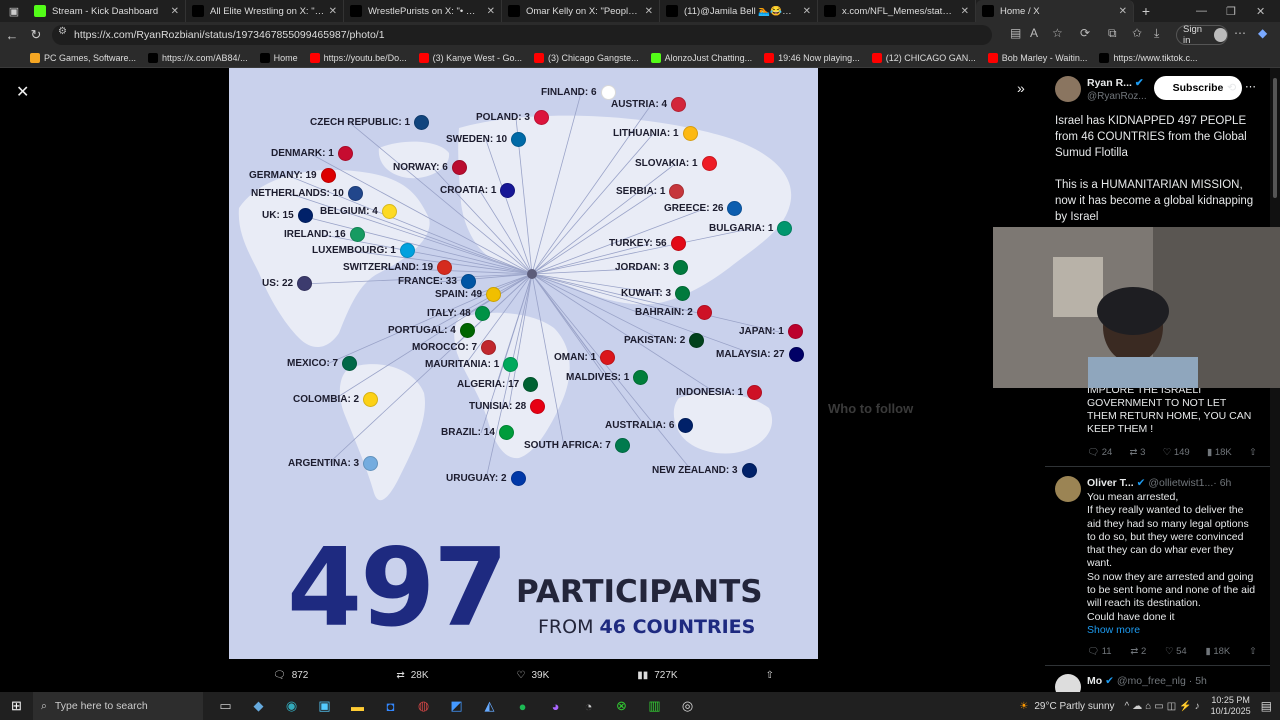 Image resolution: width=1280 pixels, height=720 pixels. I want to click on read-aloud-icon: A, so click(1034, 33).